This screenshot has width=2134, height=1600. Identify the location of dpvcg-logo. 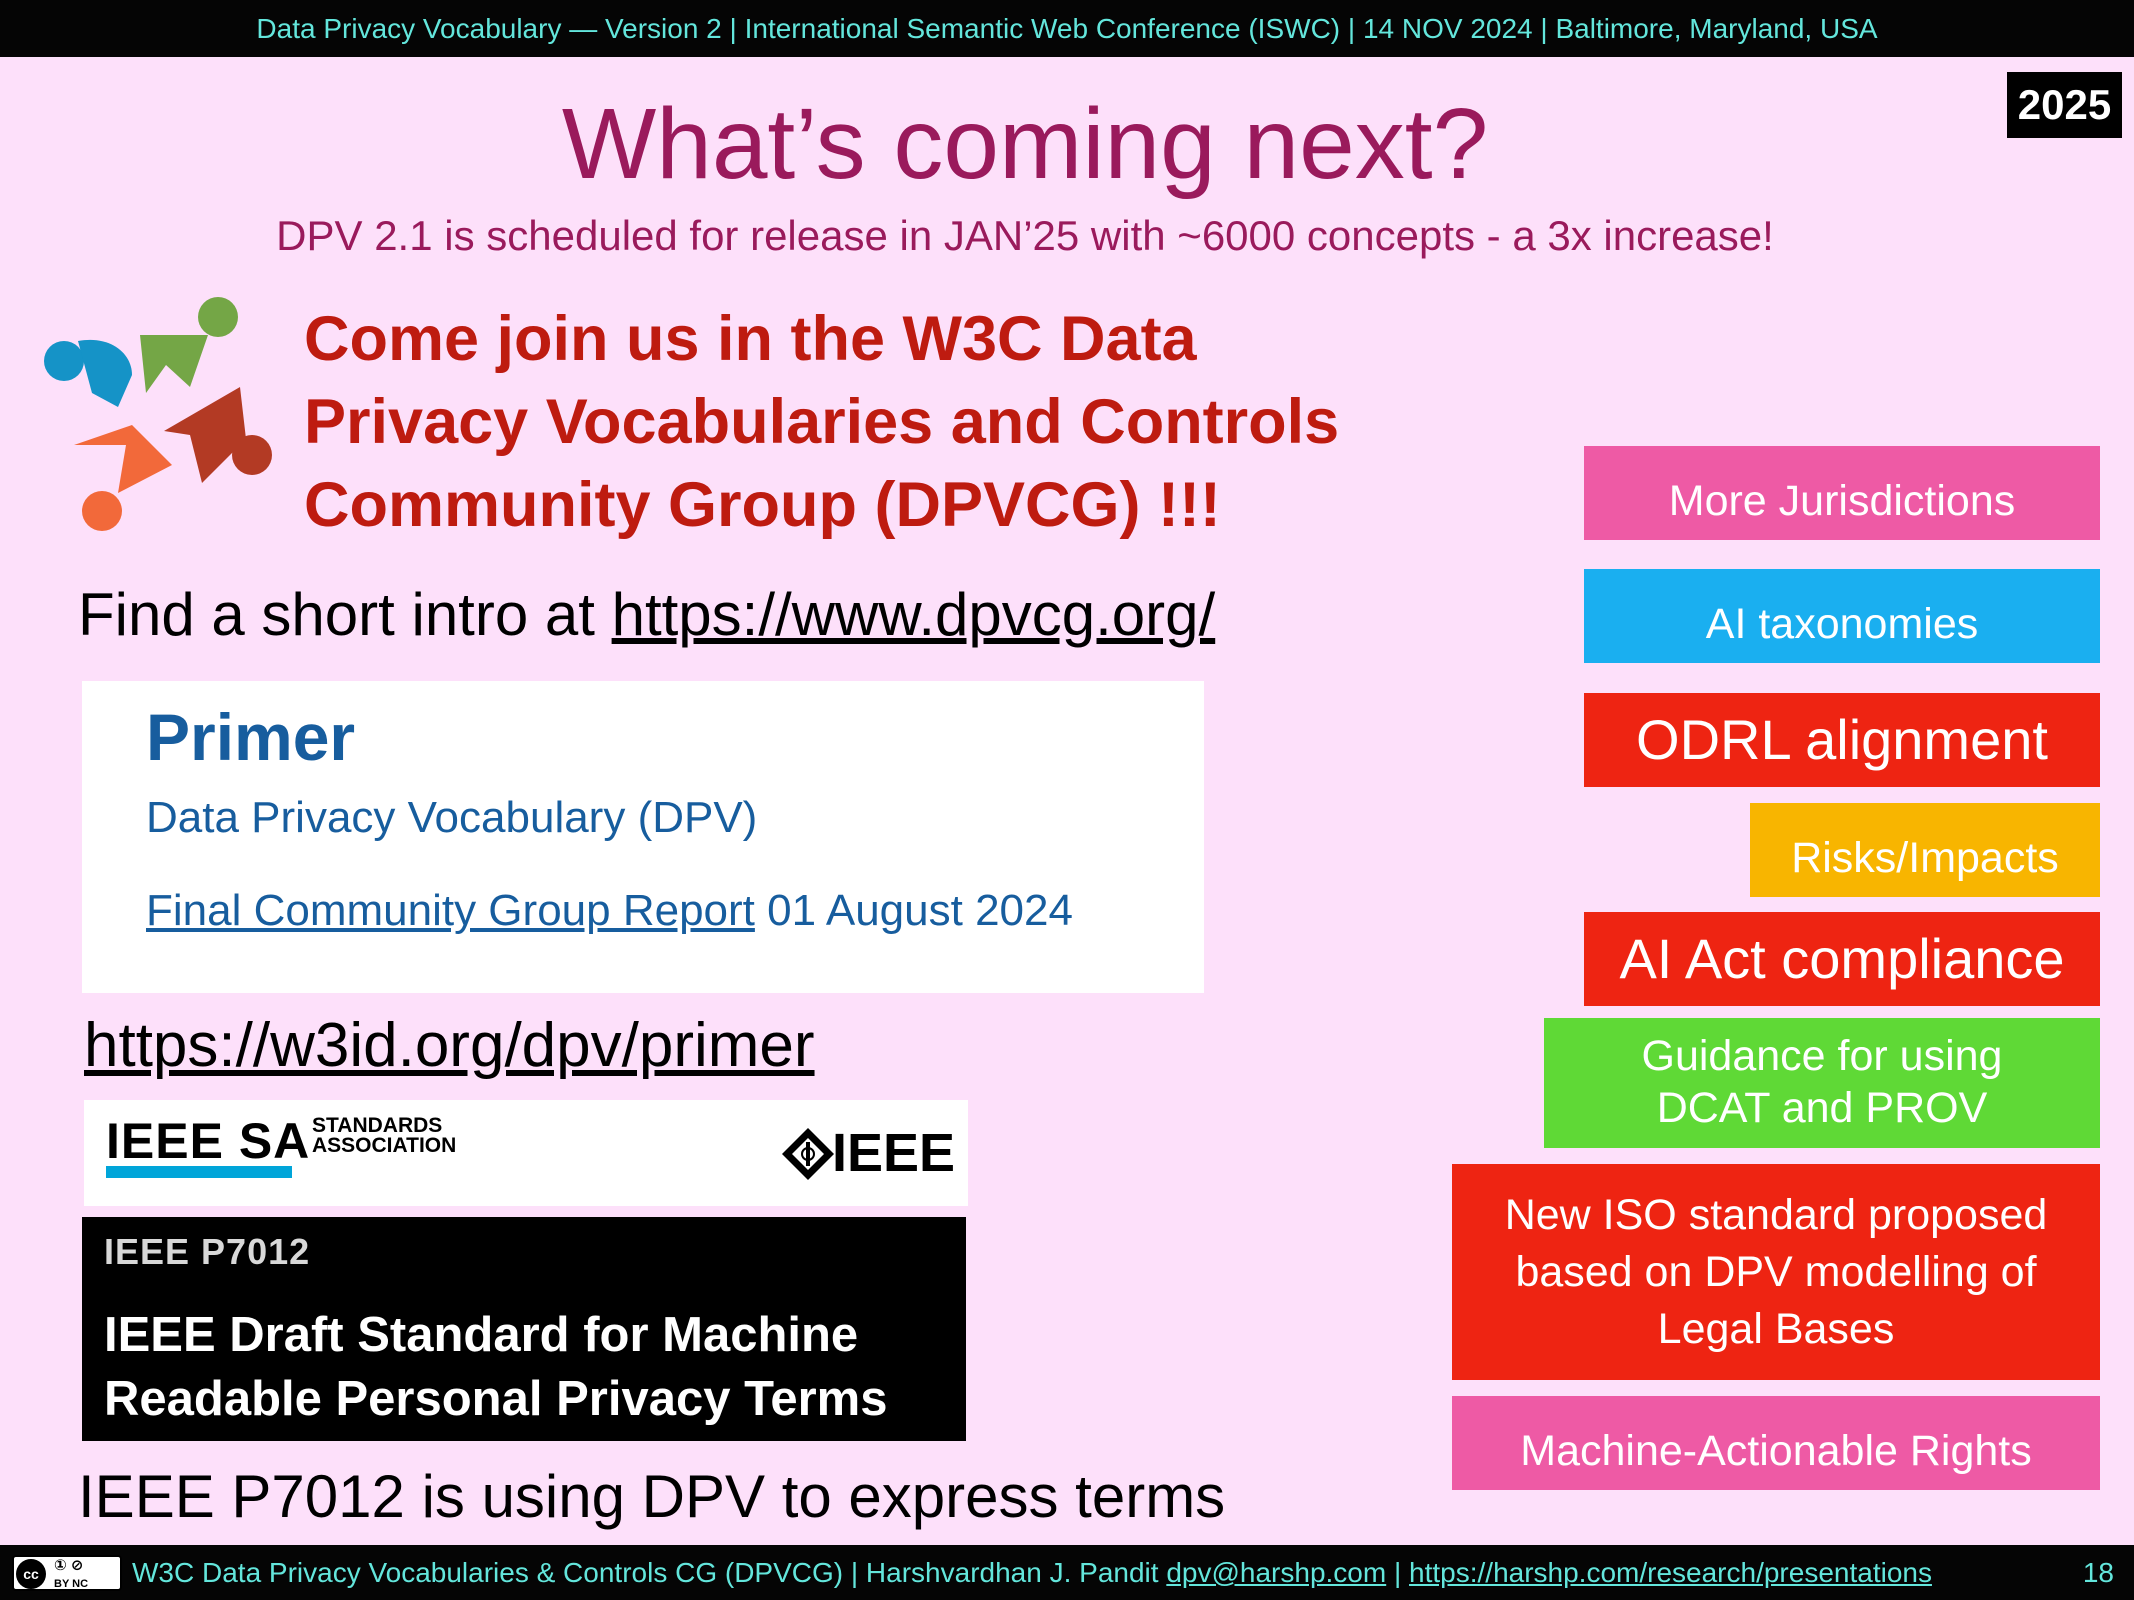
(158, 414).